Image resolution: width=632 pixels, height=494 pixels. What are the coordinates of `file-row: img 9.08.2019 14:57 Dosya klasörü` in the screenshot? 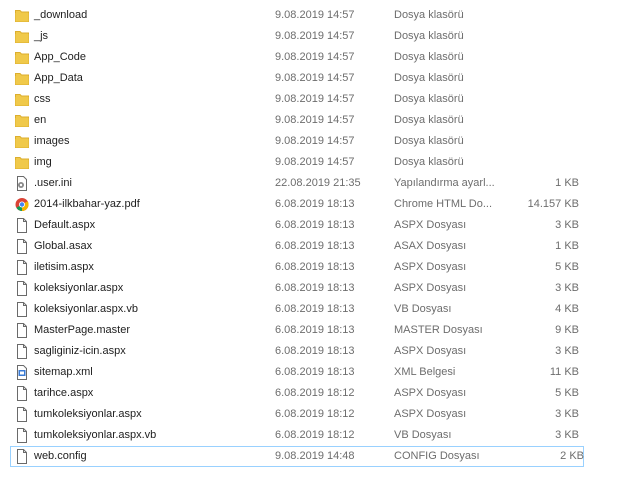 It's located at (316, 162).